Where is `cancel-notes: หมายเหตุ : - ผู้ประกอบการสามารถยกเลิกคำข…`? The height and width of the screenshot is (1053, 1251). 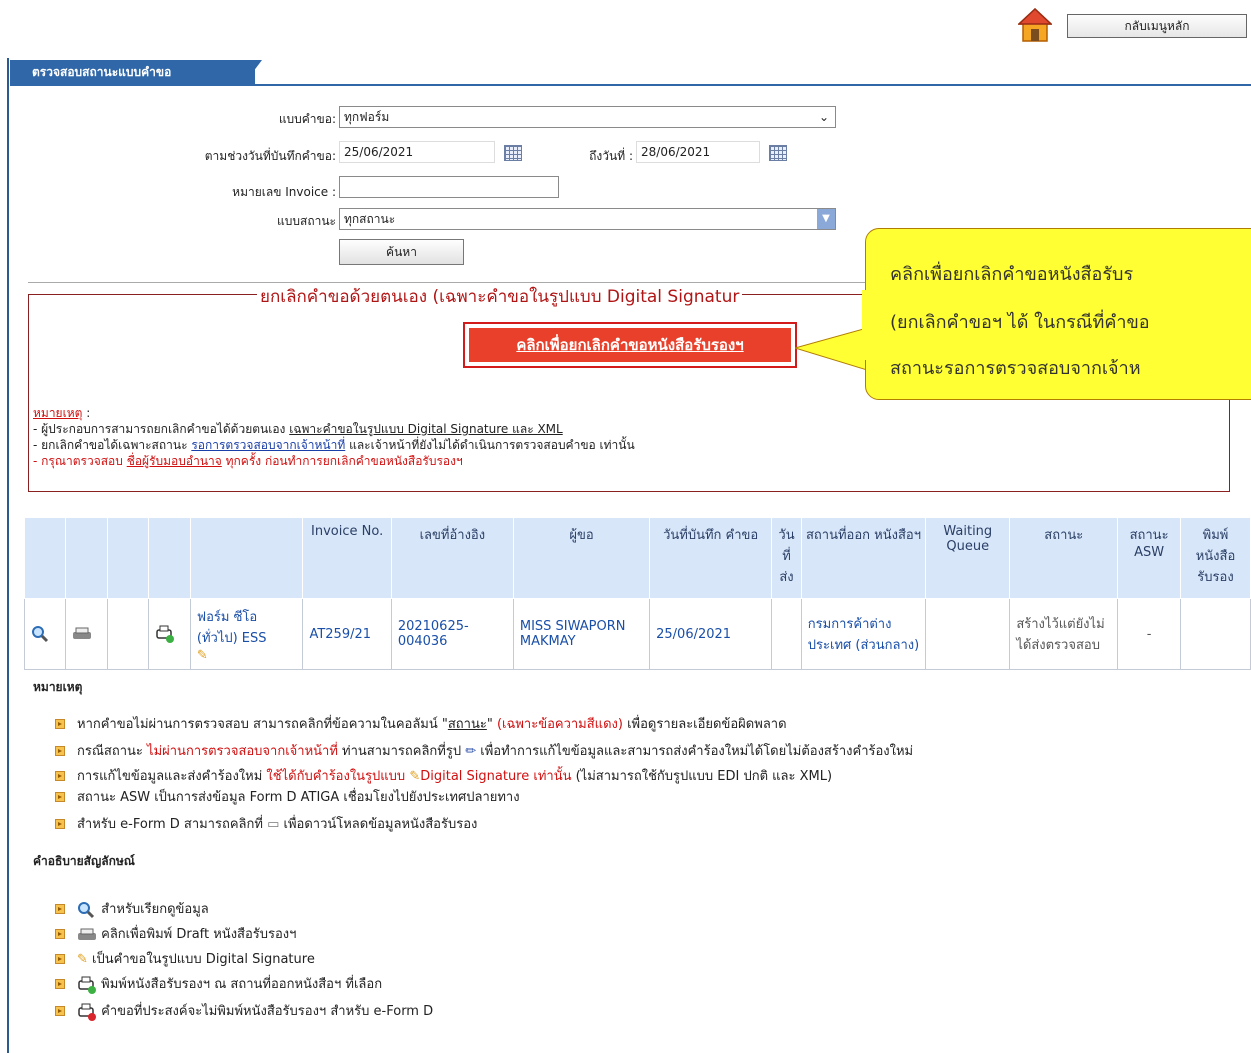 cancel-notes: หมายเหตุ : - ผู้ประกอบการสามารถยกเลิกคำข… is located at coordinates (334, 437).